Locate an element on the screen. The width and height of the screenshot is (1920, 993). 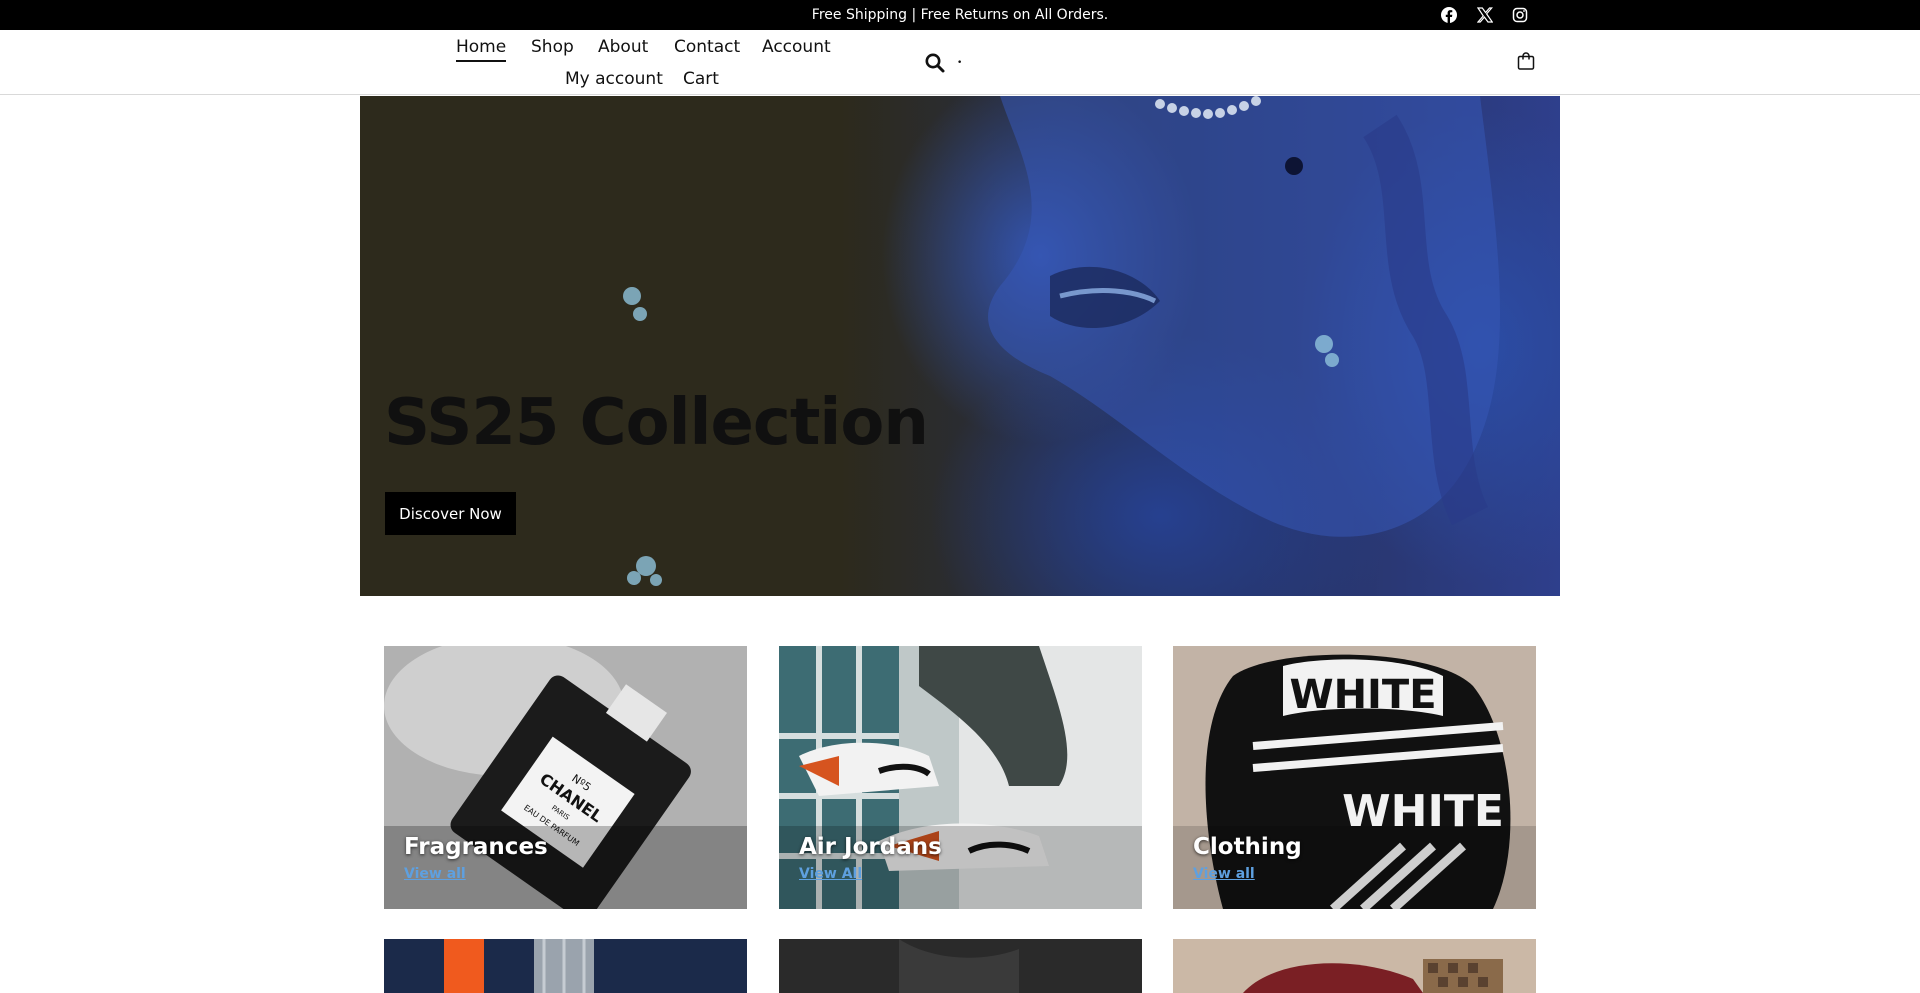
search-icon is located at coordinates (936, 63).